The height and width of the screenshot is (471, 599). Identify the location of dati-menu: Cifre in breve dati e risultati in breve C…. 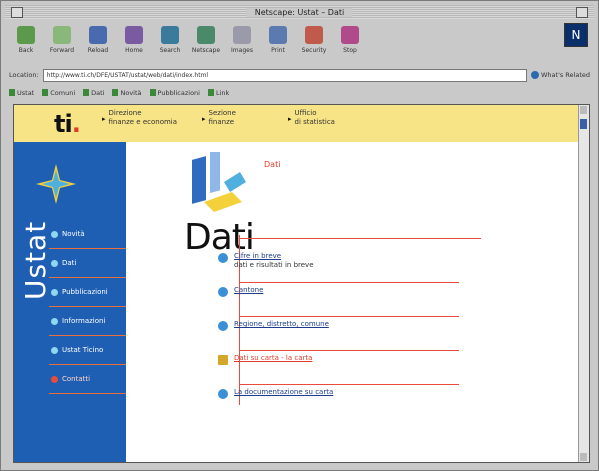
(275, 337).